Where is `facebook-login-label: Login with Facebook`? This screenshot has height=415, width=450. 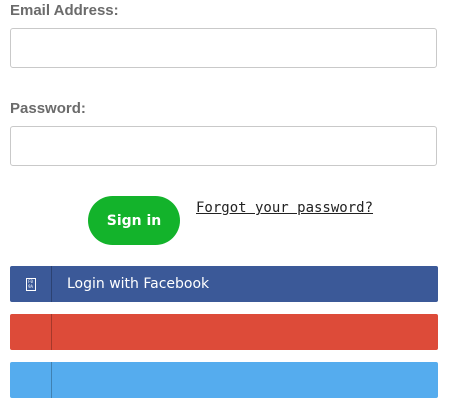
facebook-login-label: Login with Facebook is located at coordinates (138, 284).